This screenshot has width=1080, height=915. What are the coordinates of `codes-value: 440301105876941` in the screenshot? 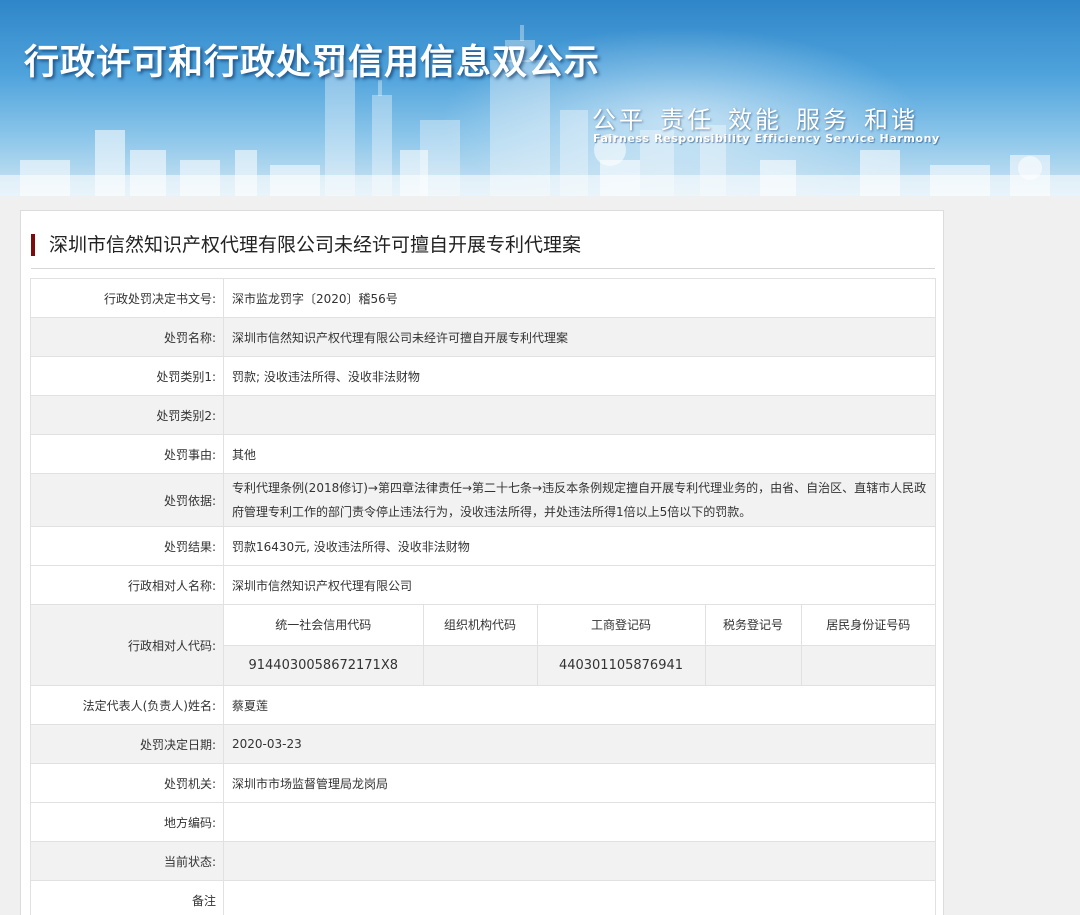 It's located at (620, 665).